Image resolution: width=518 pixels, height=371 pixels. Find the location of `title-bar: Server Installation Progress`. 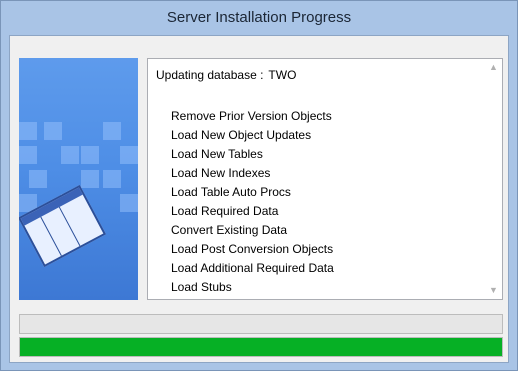

title-bar: Server Installation Progress is located at coordinates (259, 18).